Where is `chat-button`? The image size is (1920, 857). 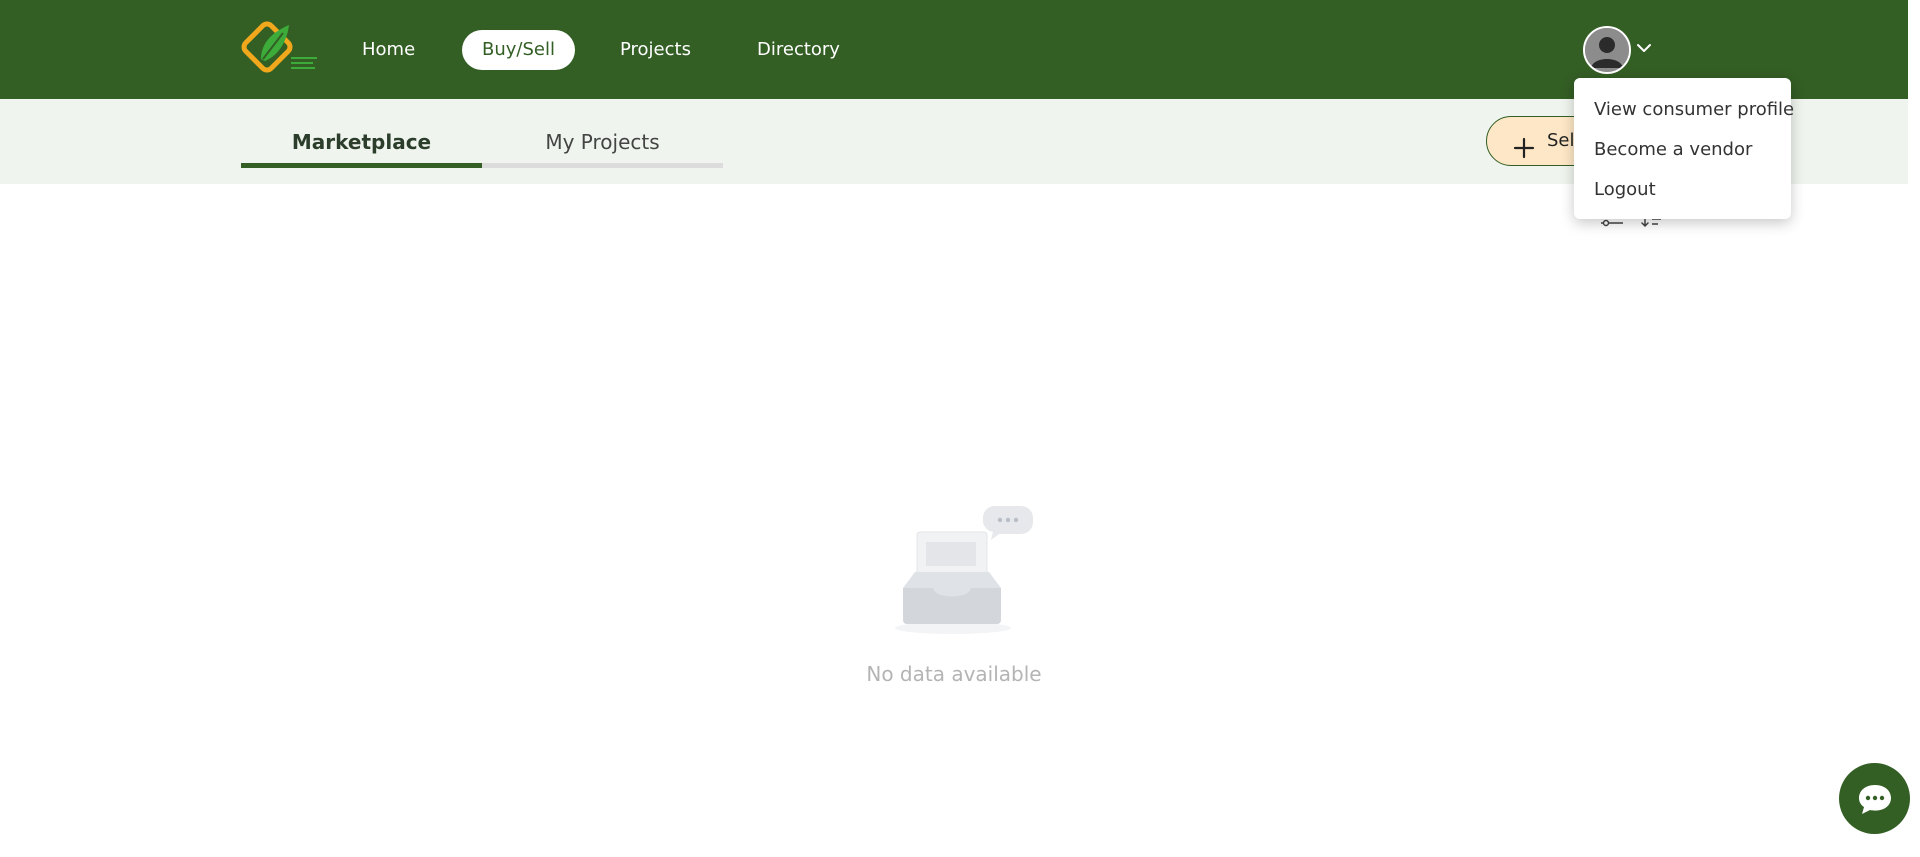 chat-button is located at coordinates (1874, 798).